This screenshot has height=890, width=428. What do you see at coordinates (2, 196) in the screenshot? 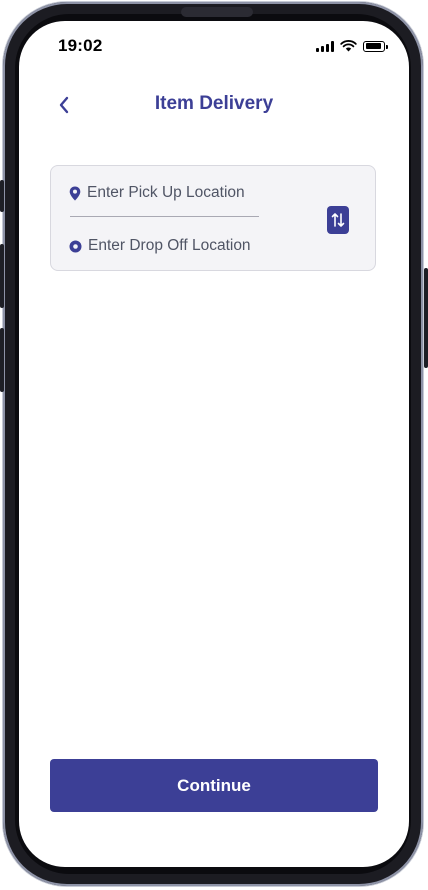
I see `side-button-mute` at bounding box center [2, 196].